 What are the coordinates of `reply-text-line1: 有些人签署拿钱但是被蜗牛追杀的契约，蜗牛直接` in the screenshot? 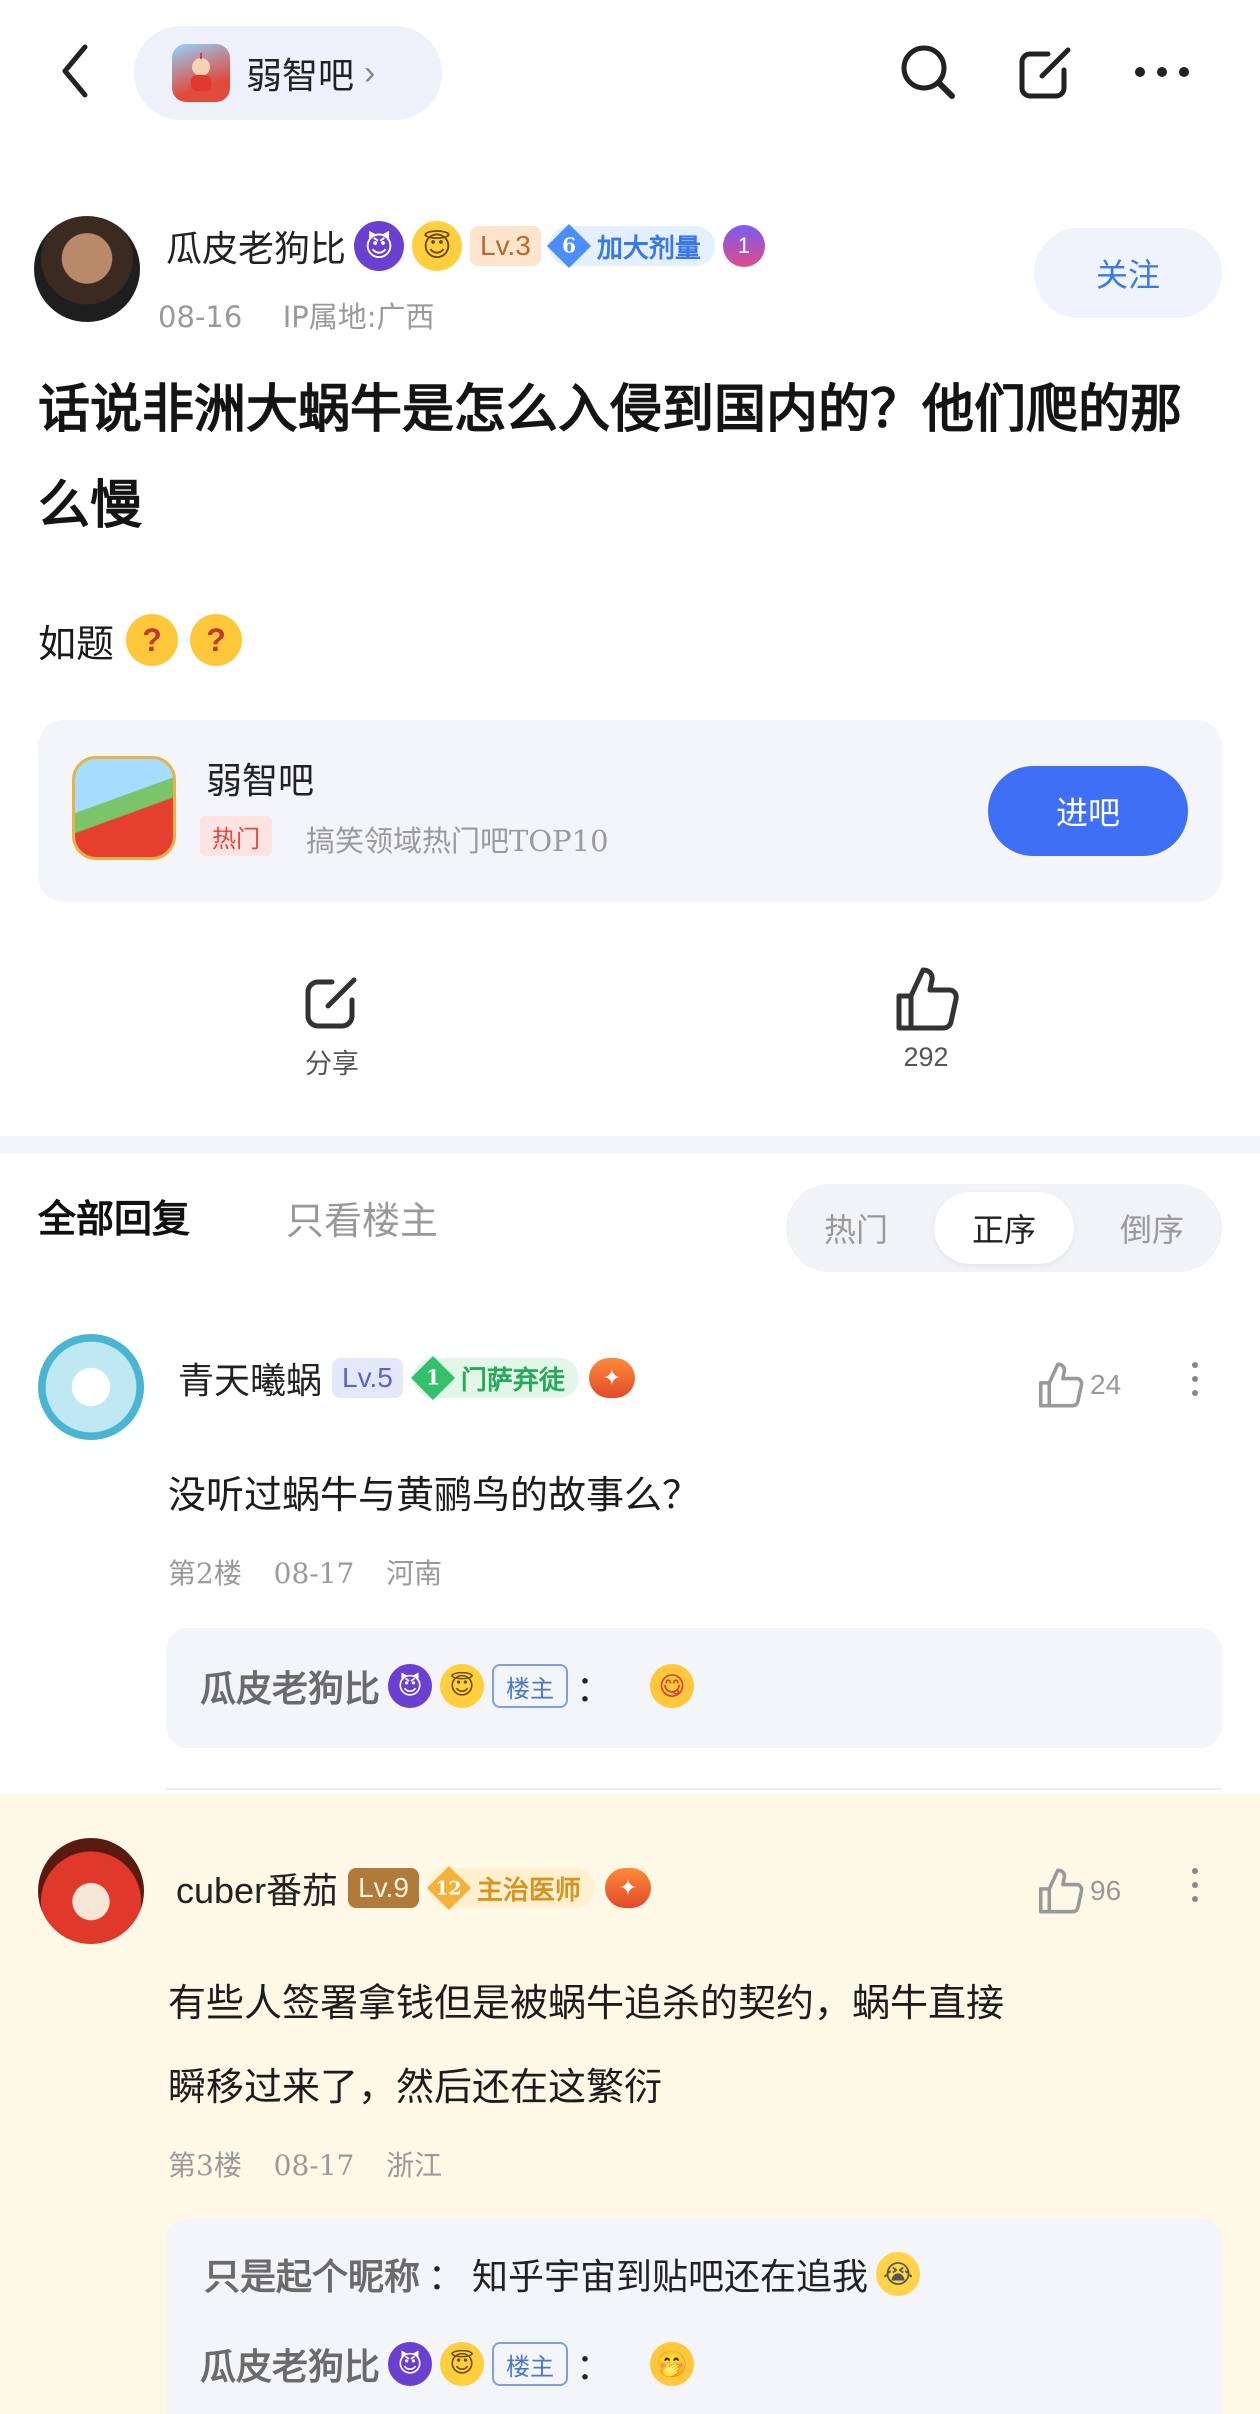 It's located at (586, 2003).